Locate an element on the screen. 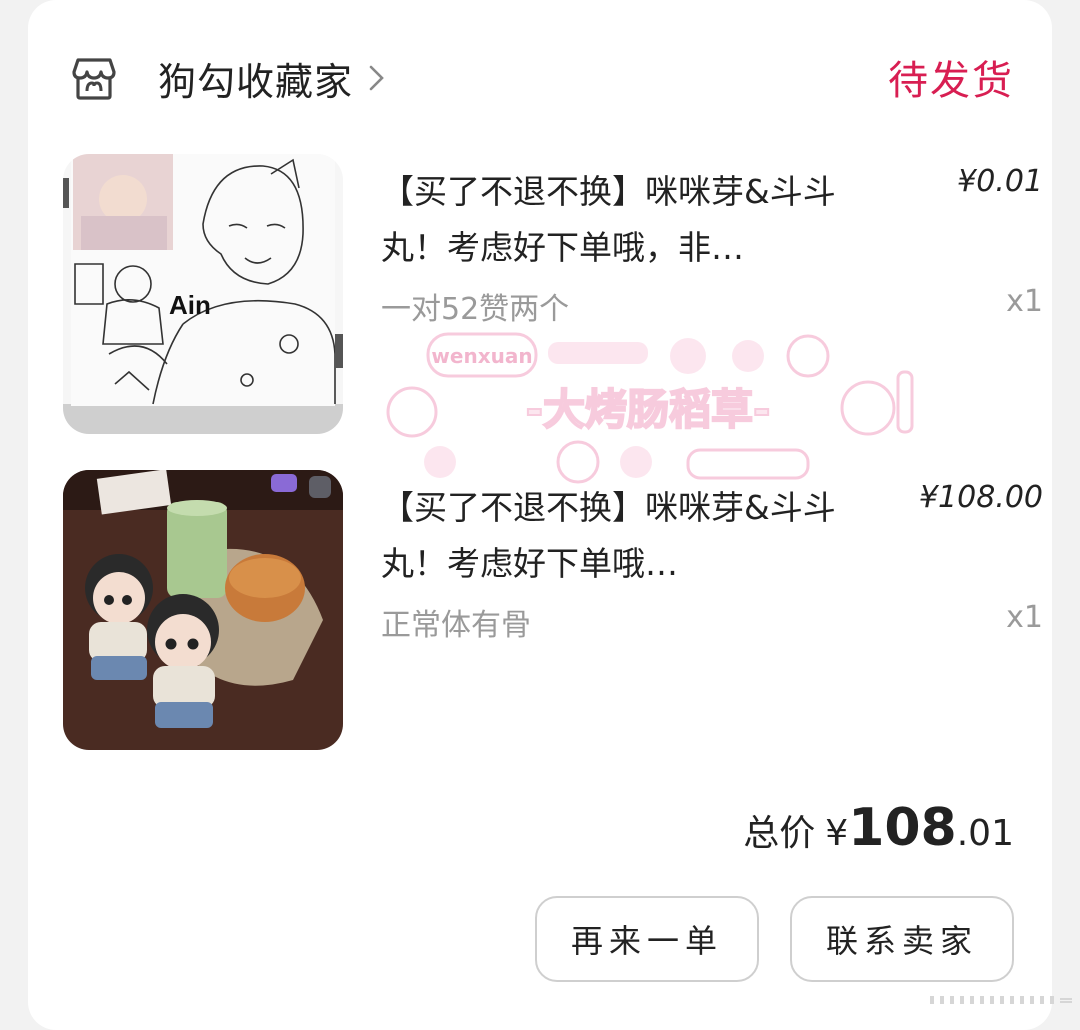 The height and width of the screenshot is (1030, 1080). product-price: ¥0.01 is located at coordinates (1000, 181).